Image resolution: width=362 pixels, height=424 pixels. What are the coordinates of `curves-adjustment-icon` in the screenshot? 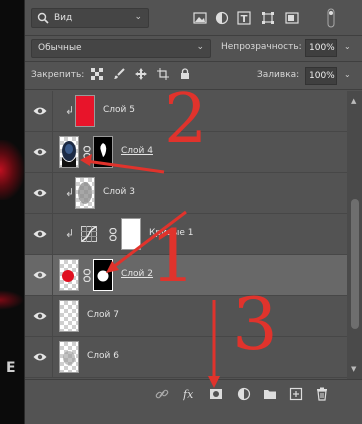 It's located at (89, 234).